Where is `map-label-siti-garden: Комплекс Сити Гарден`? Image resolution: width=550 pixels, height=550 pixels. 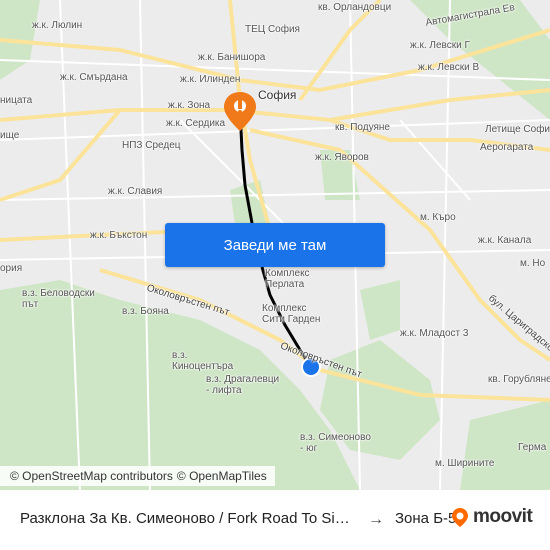 map-label-siti-garden: Комплекс Сити Гарден is located at coordinates (291, 314).